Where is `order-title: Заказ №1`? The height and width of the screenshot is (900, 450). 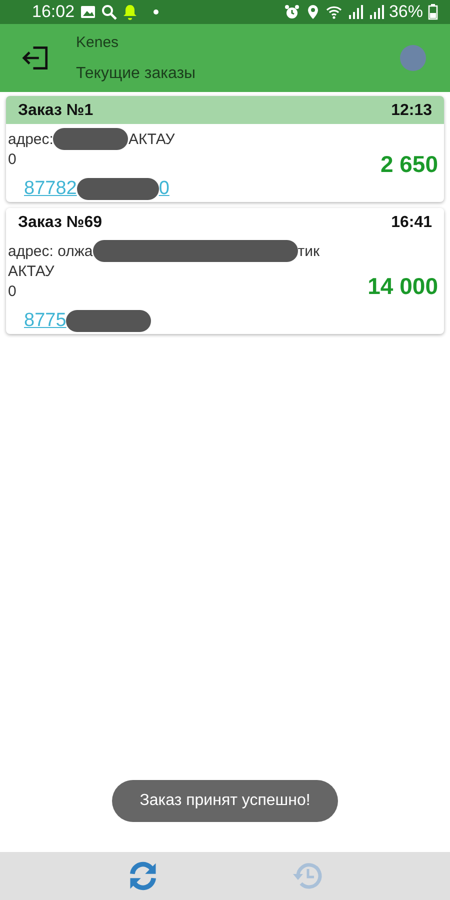
order-title: Заказ №1 is located at coordinates (56, 111).